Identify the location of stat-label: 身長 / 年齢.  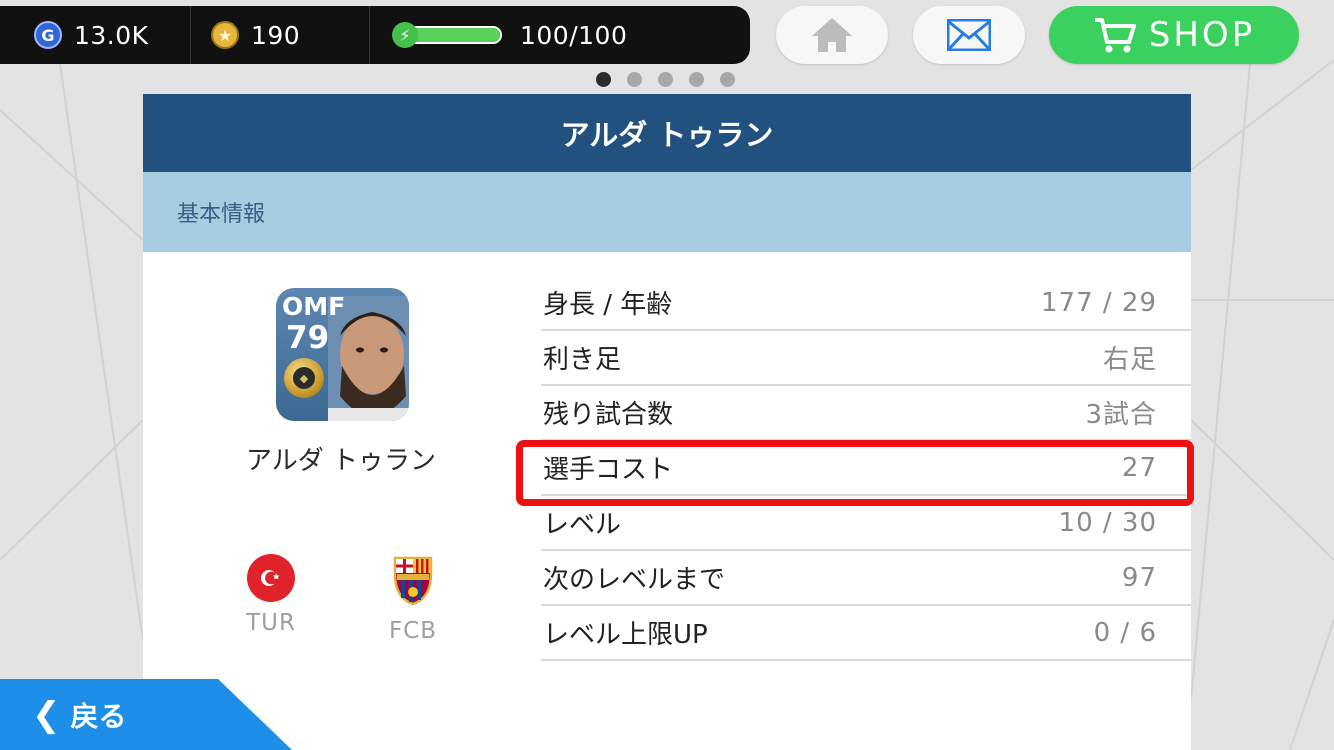
(608, 305).